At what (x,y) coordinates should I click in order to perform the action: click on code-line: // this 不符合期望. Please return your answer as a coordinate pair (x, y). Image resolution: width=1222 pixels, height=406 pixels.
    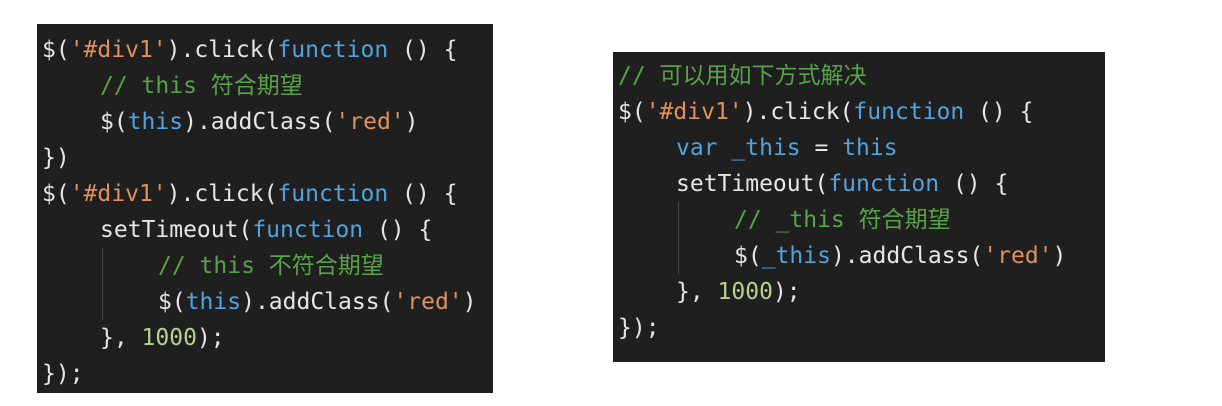
    Looking at the image, I should click on (267, 266).